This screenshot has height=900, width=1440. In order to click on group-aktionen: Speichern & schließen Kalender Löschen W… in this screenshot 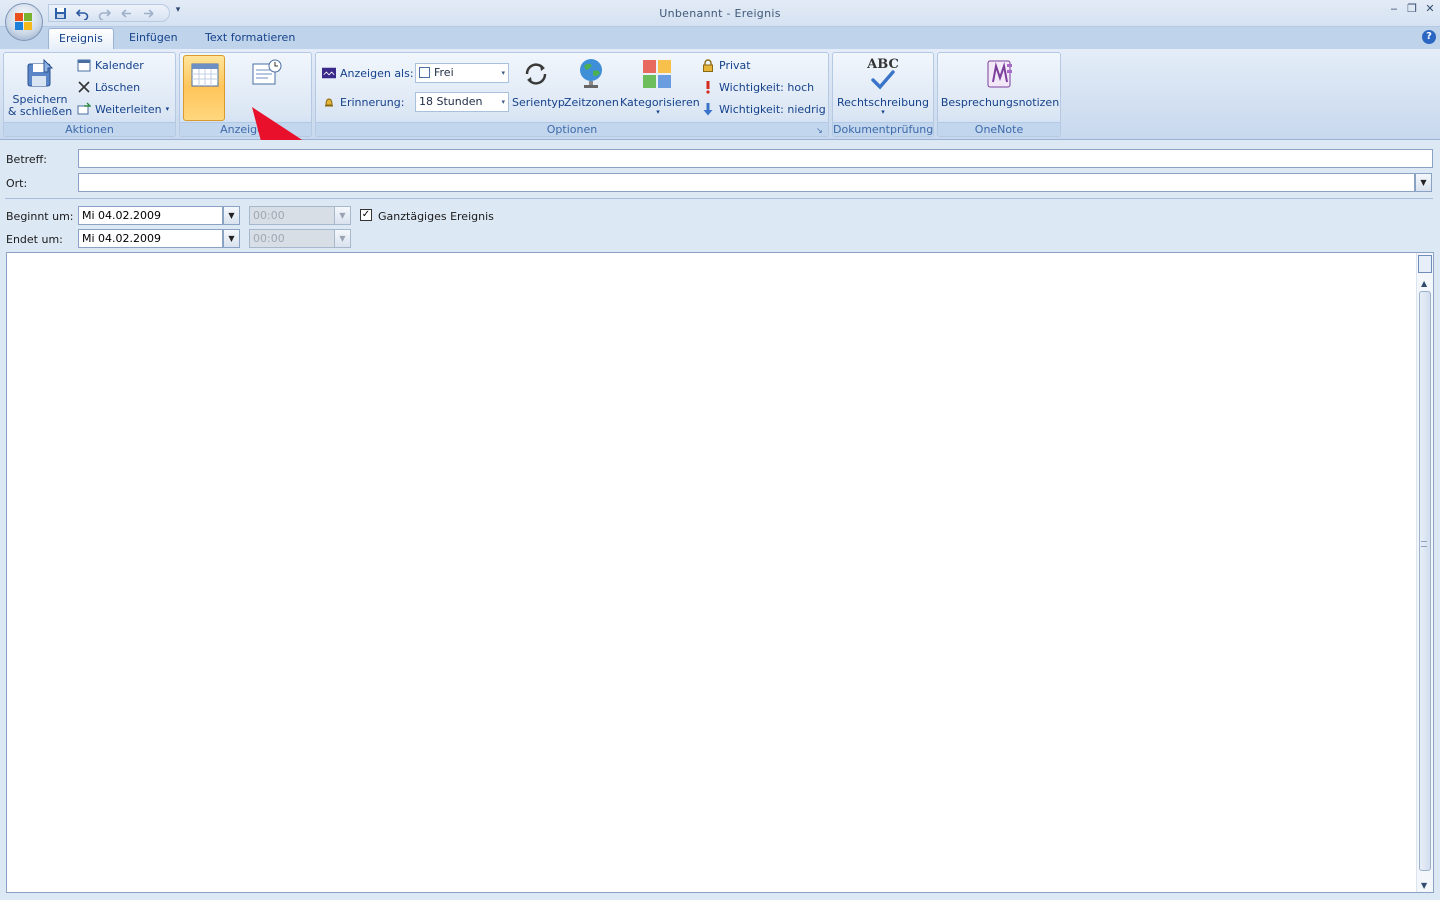, I will do `click(89, 94)`.